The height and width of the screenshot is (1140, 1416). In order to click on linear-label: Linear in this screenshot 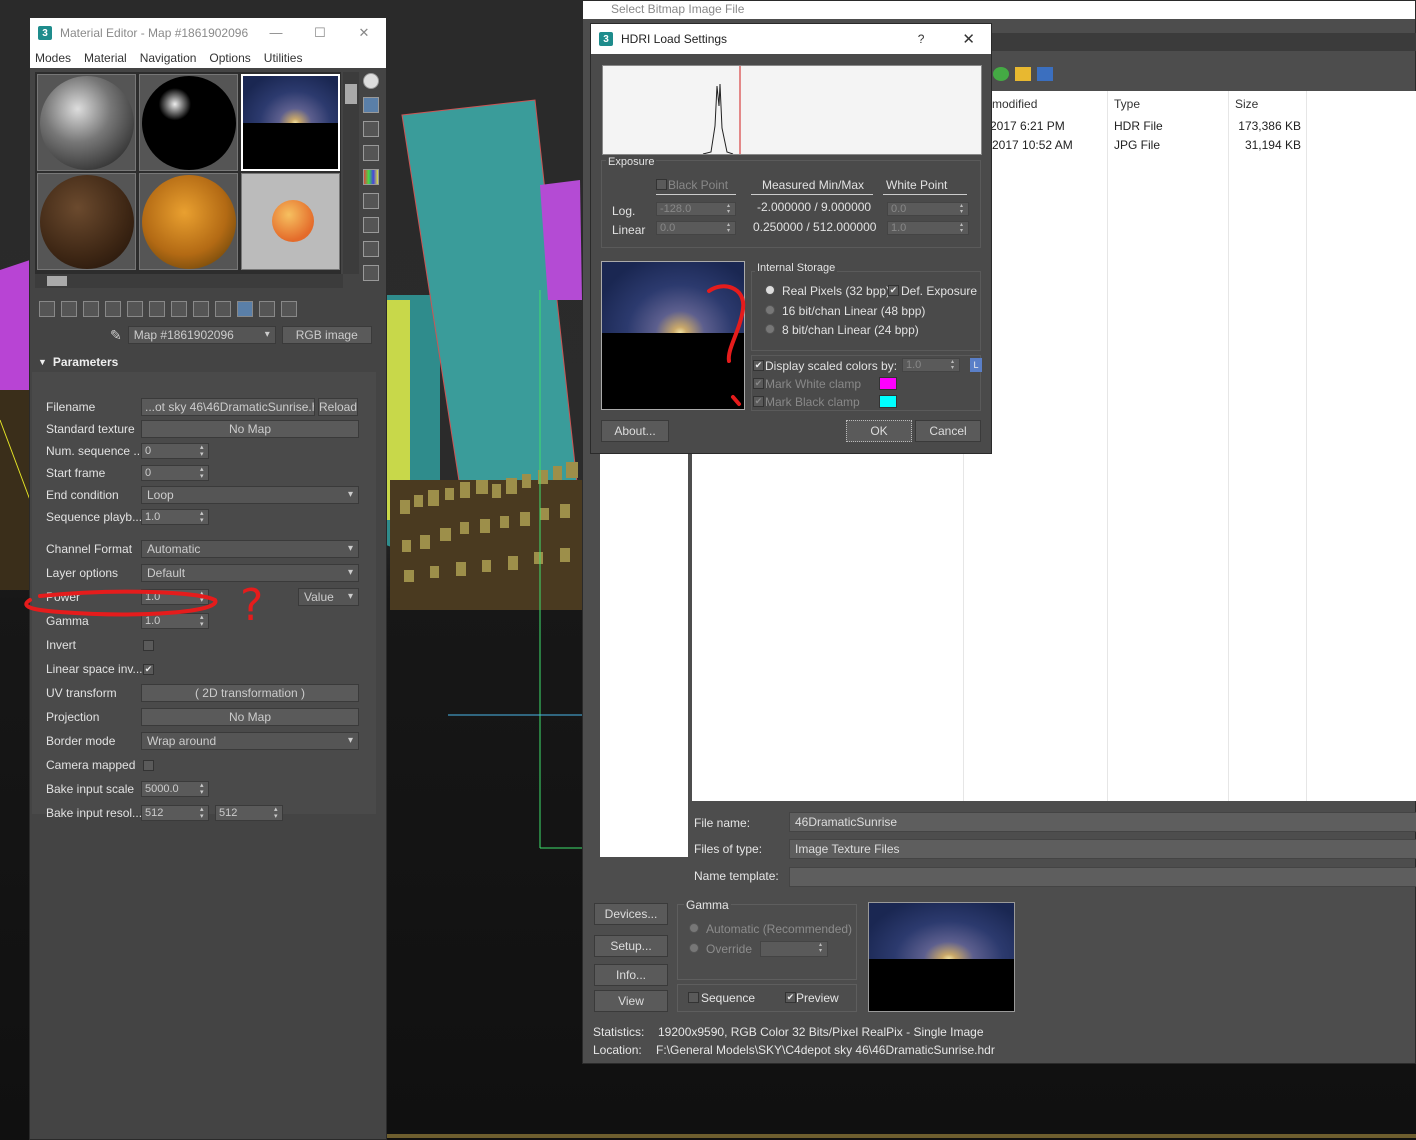, I will do `click(629, 230)`.